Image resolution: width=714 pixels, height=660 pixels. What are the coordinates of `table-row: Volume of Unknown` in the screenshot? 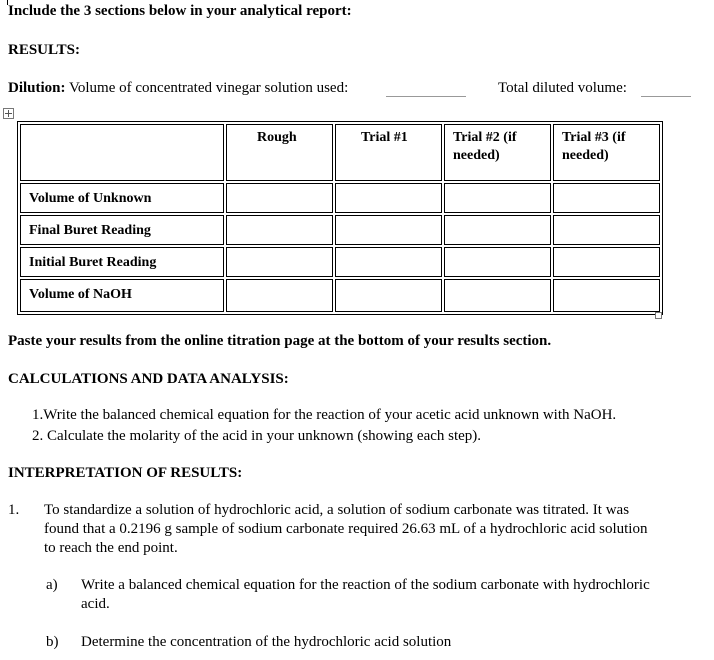 It's located at (340, 198).